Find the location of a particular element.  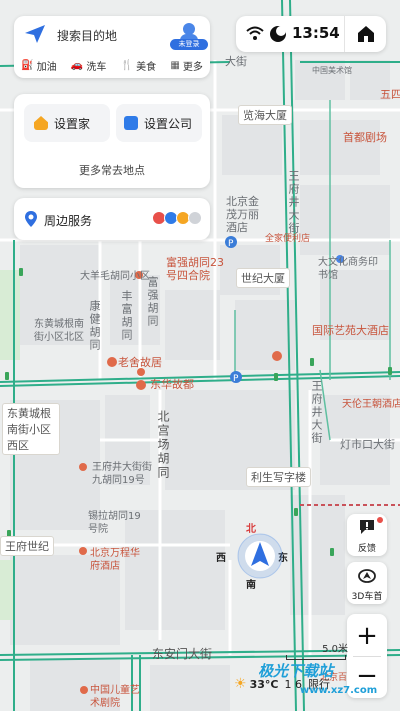

food-icon: 🍴 is located at coordinates (127, 65).